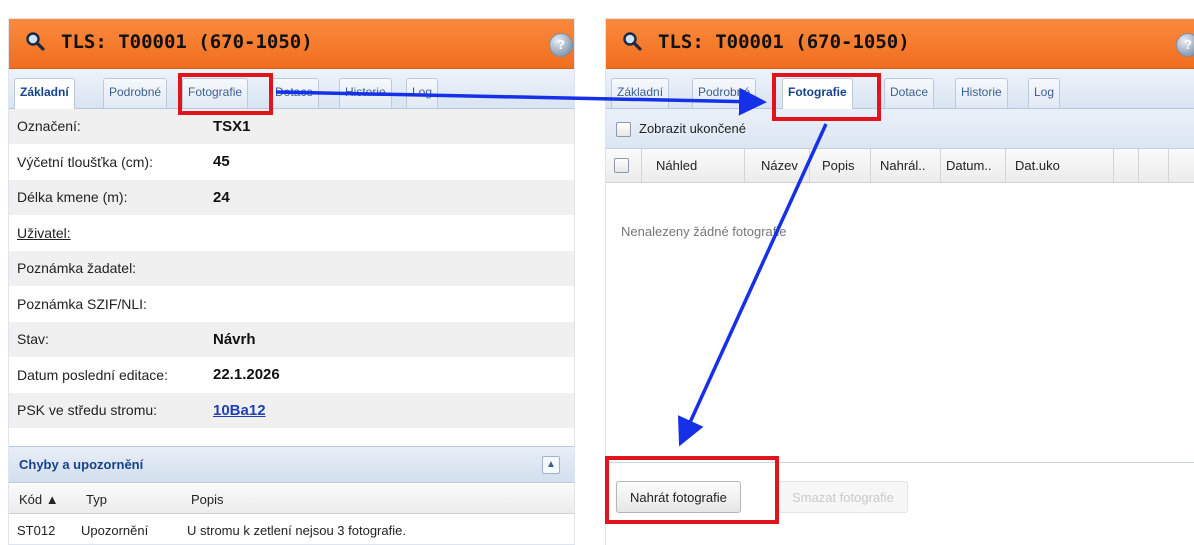  What do you see at coordinates (973, 166) in the screenshot?
I see `column-header-datum: Datum..` at bounding box center [973, 166].